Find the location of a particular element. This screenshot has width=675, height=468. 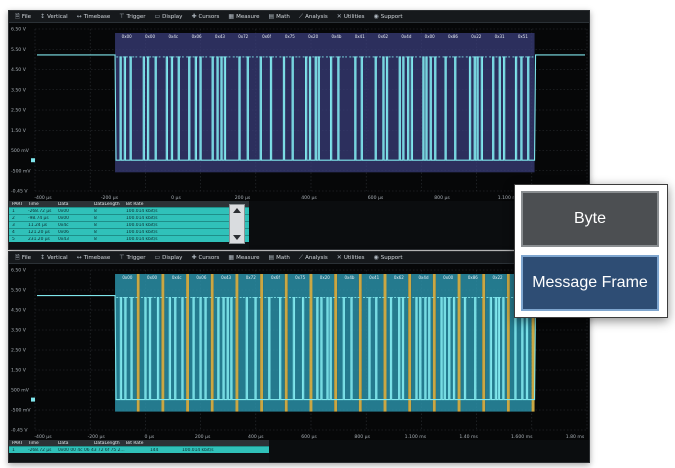

table-row: 5 231.20 μs 0x43 8 100.014 kbit/s is located at coordinates (129, 238).